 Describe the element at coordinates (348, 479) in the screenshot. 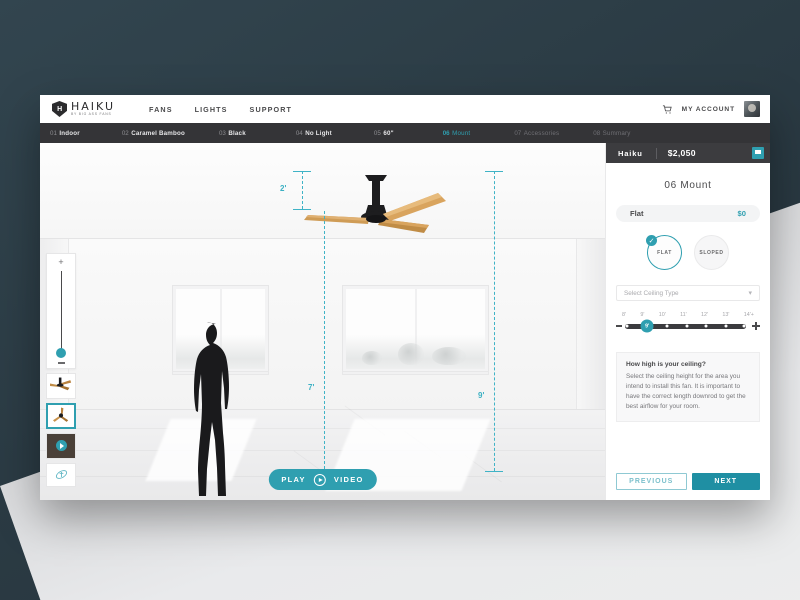

I see `video-label: VIDEO` at that location.